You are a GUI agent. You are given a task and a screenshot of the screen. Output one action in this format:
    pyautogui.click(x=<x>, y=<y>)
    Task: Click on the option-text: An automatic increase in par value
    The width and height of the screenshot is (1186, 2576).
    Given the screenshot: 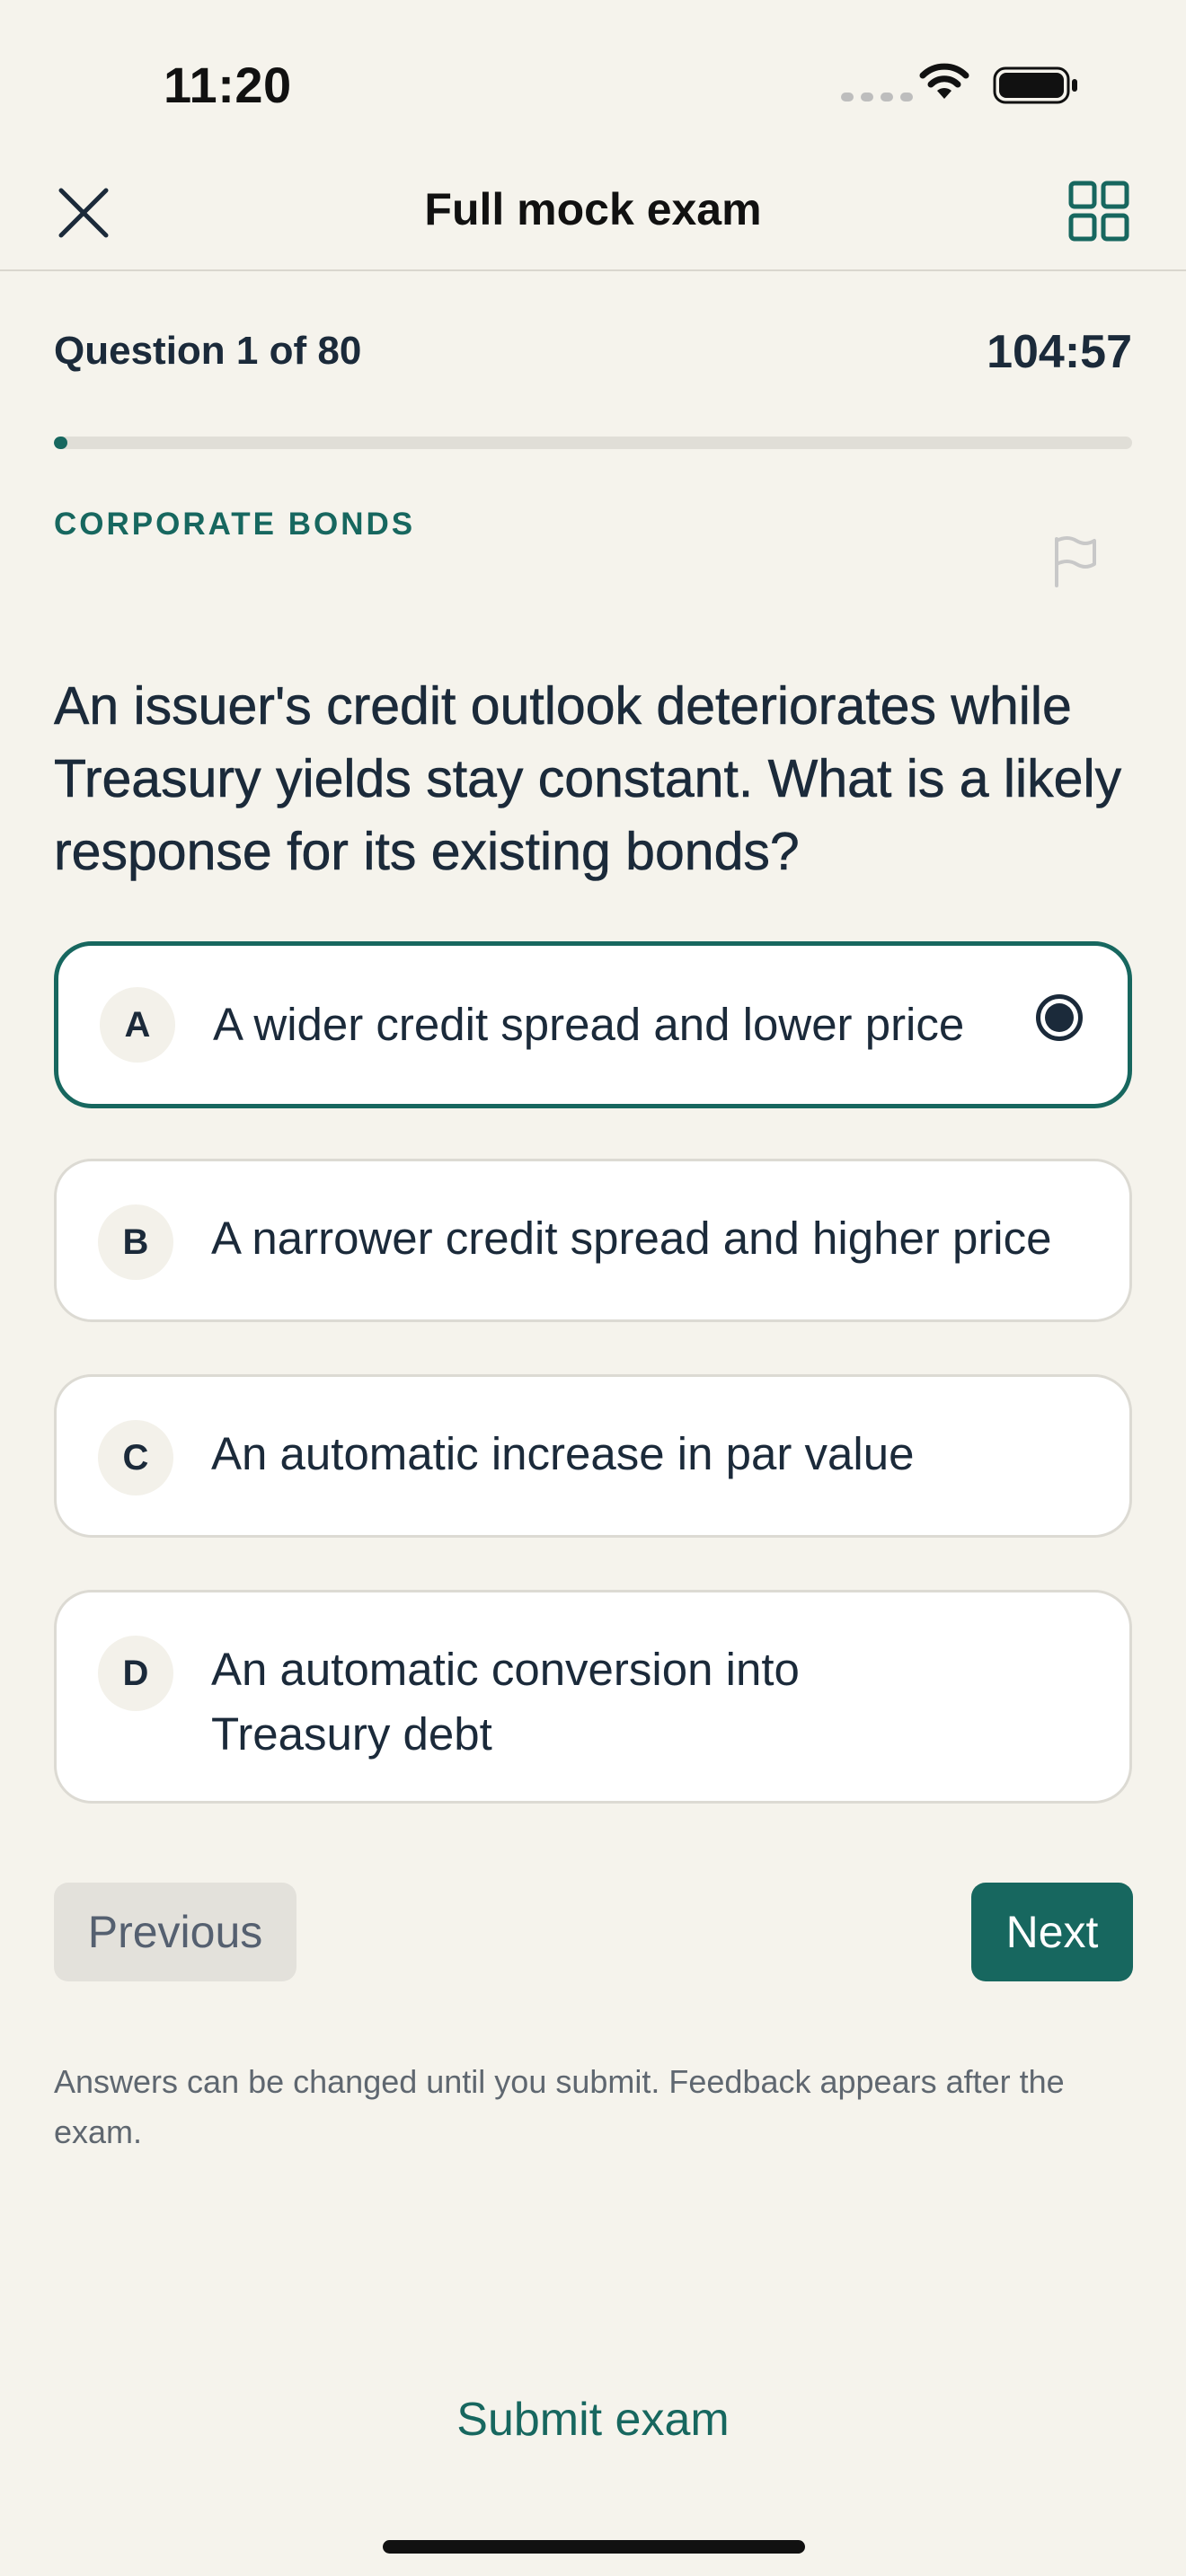 What is the action you would take?
    pyautogui.click(x=563, y=1453)
    